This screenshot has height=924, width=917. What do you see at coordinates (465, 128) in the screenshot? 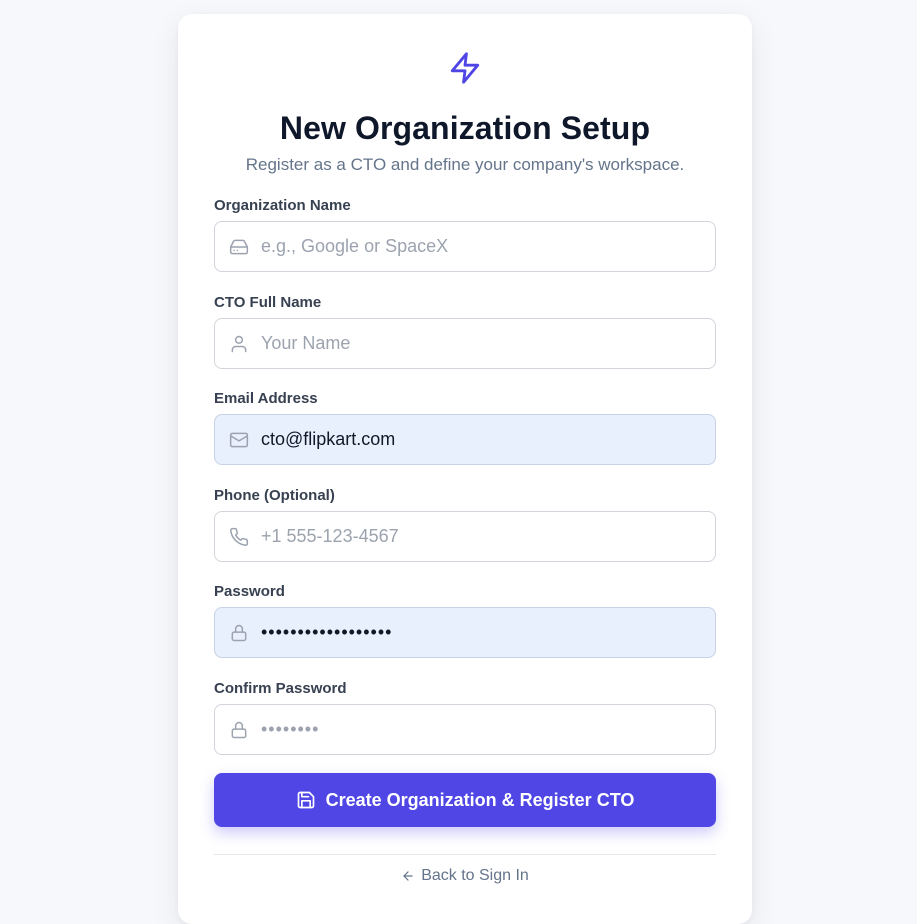
I see `page-title: New Organization Setup` at bounding box center [465, 128].